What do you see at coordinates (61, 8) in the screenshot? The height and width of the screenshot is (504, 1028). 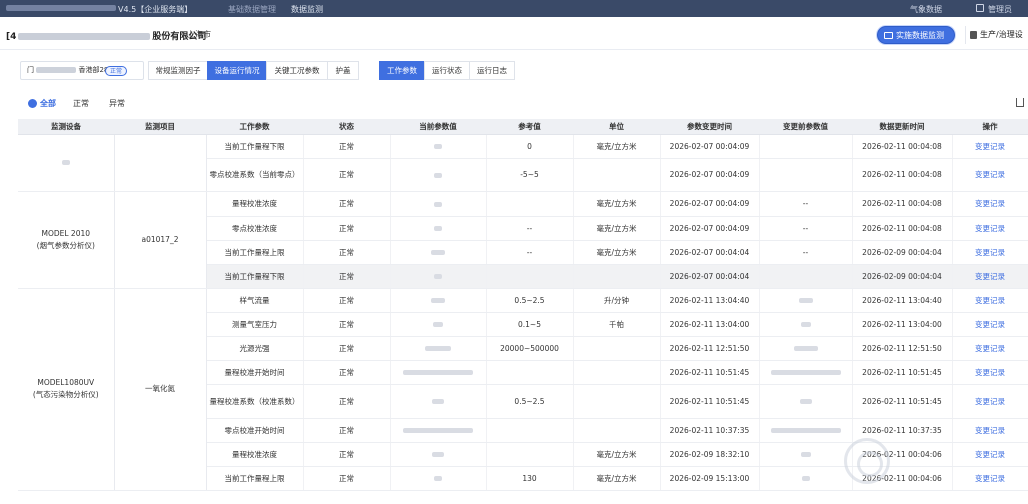 I see `system-title-blurred` at bounding box center [61, 8].